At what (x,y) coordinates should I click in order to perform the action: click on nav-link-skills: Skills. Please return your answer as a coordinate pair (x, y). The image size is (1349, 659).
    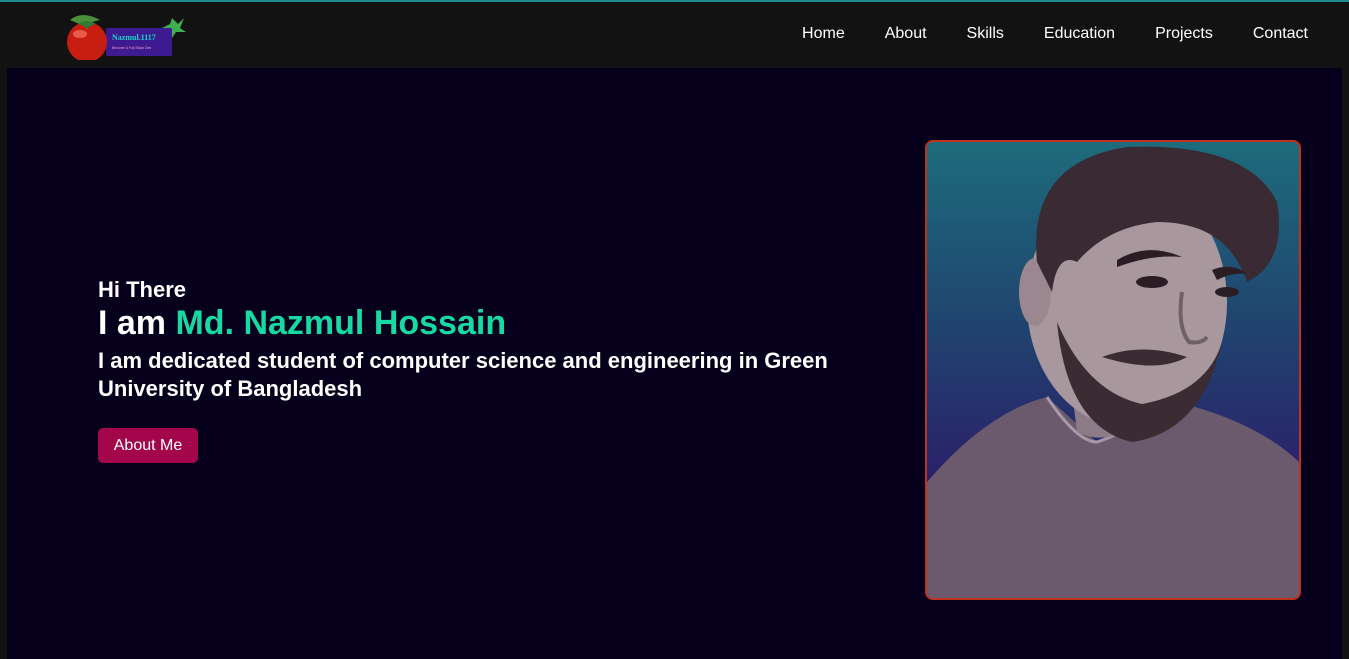
    Looking at the image, I should click on (985, 34).